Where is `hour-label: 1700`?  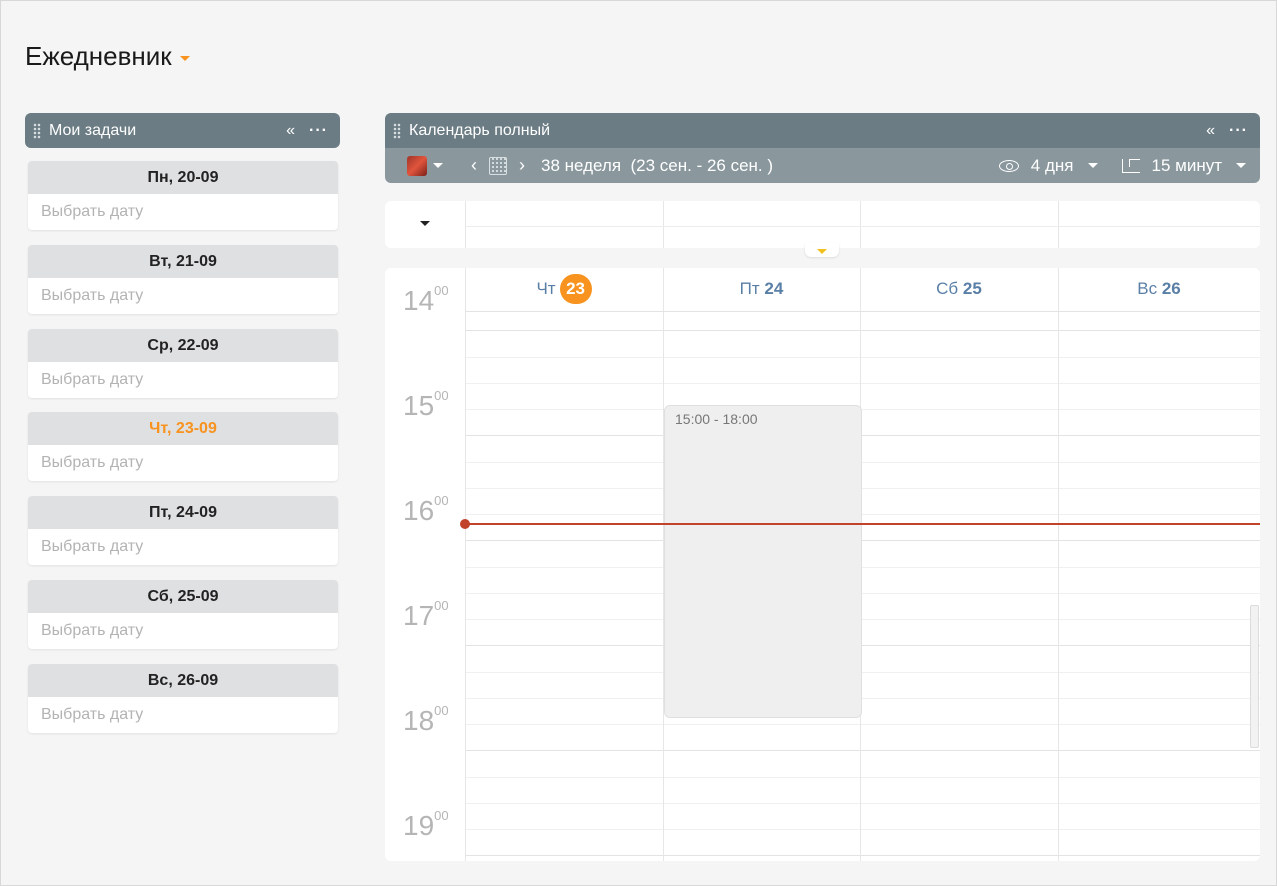 hour-label: 1700 is located at coordinates (426, 615).